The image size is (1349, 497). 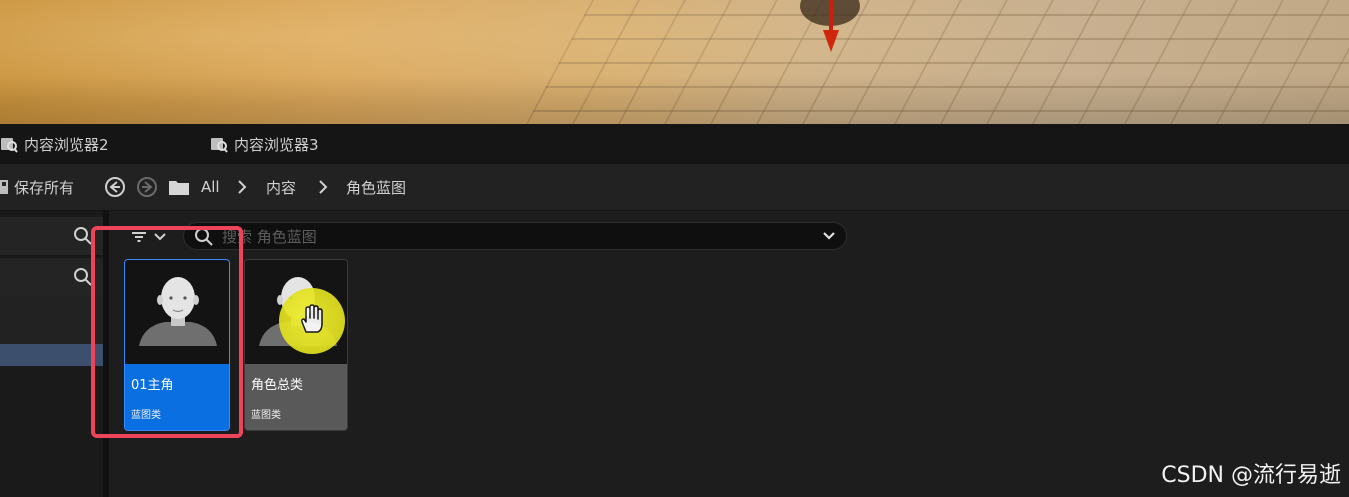 What do you see at coordinates (51, 277) in the screenshot?
I see `collections-search-row` at bounding box center [51, 277].